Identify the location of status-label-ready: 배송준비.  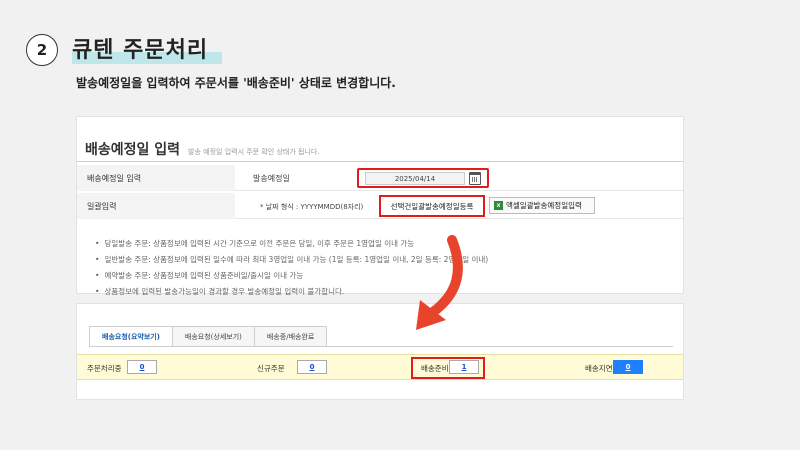
(435, 368).